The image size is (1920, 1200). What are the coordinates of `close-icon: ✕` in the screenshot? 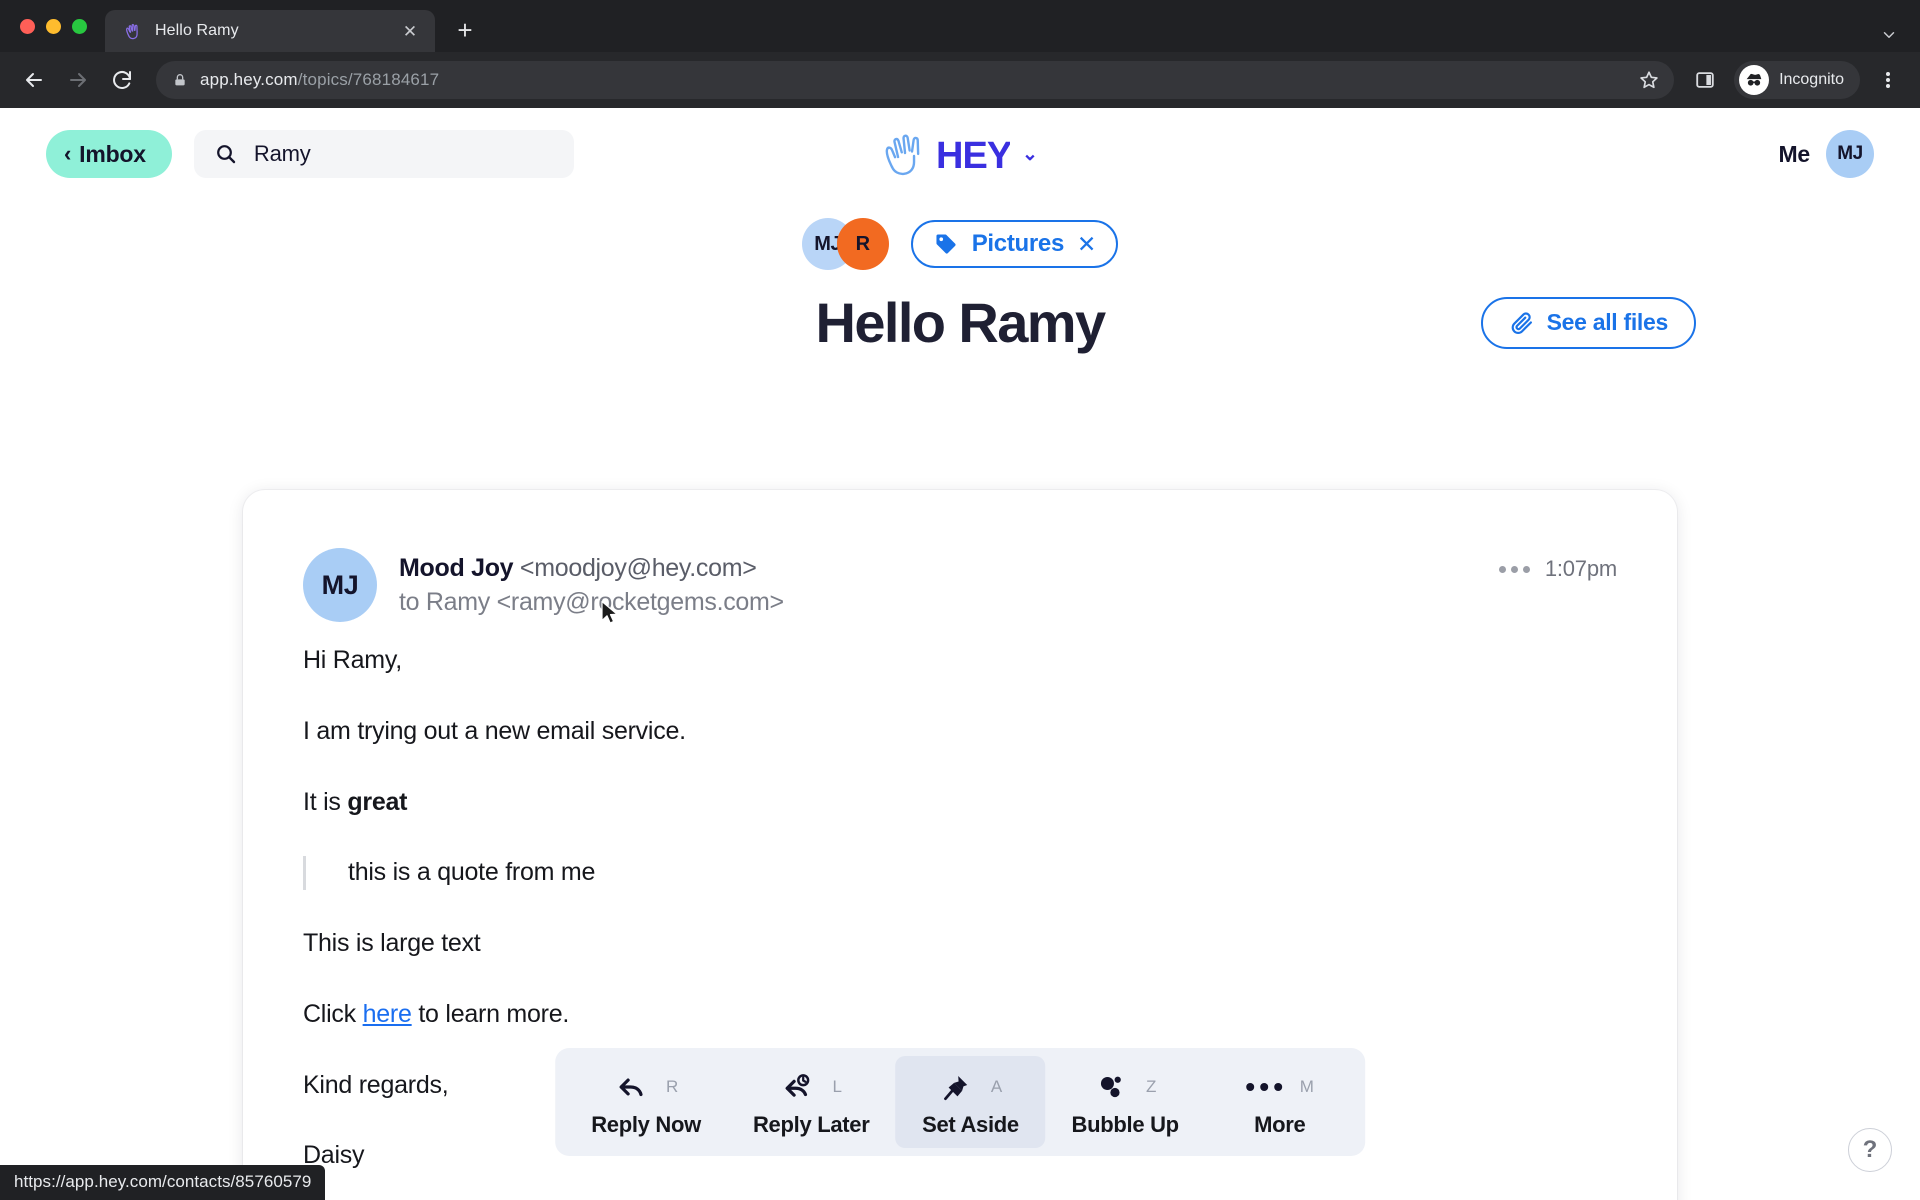 It's located at (1086, 244).